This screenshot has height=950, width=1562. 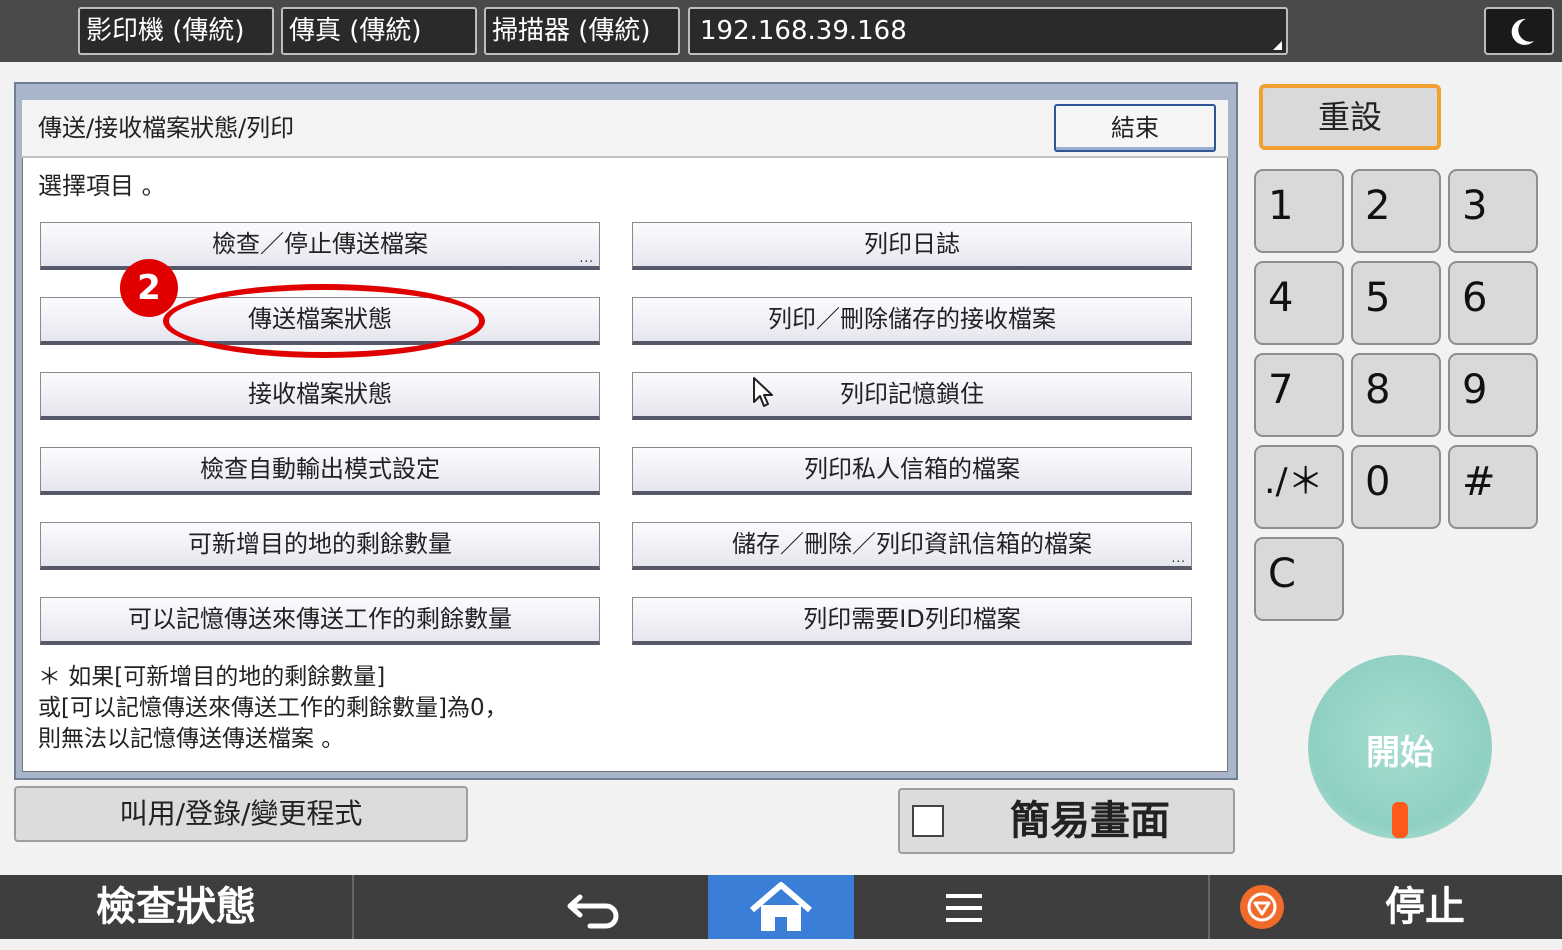 I want to click on print-journal-button: 列印日誌, so click(x=912, y=246).